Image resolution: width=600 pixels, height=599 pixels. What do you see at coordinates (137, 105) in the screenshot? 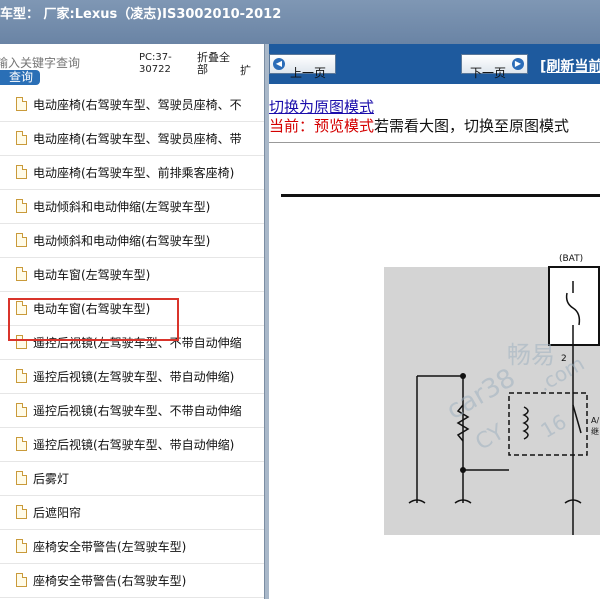
I see `tree-item-label: 电动座椅(右驾驶车型、驾驶员座椅、不` at bounding box center [137, 105].